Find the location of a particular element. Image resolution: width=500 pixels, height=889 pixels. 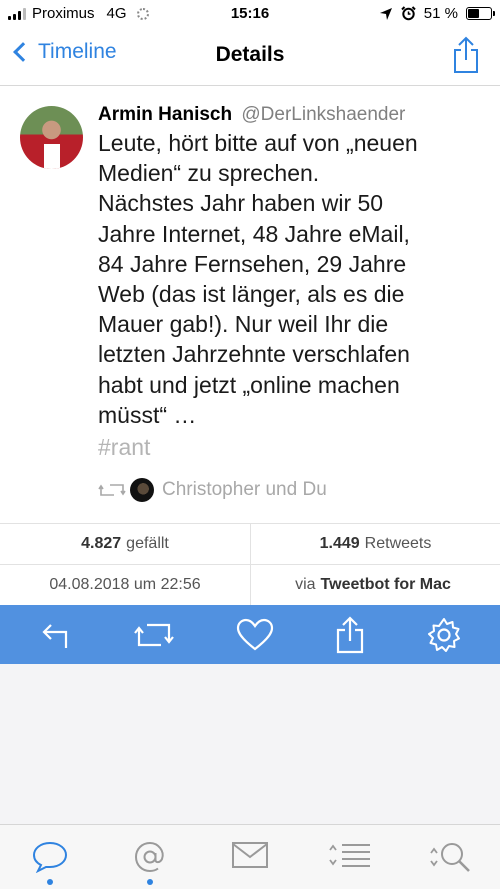

tweet-text-line: habt und jetzt „online machen is located at coordinates (249, 384).